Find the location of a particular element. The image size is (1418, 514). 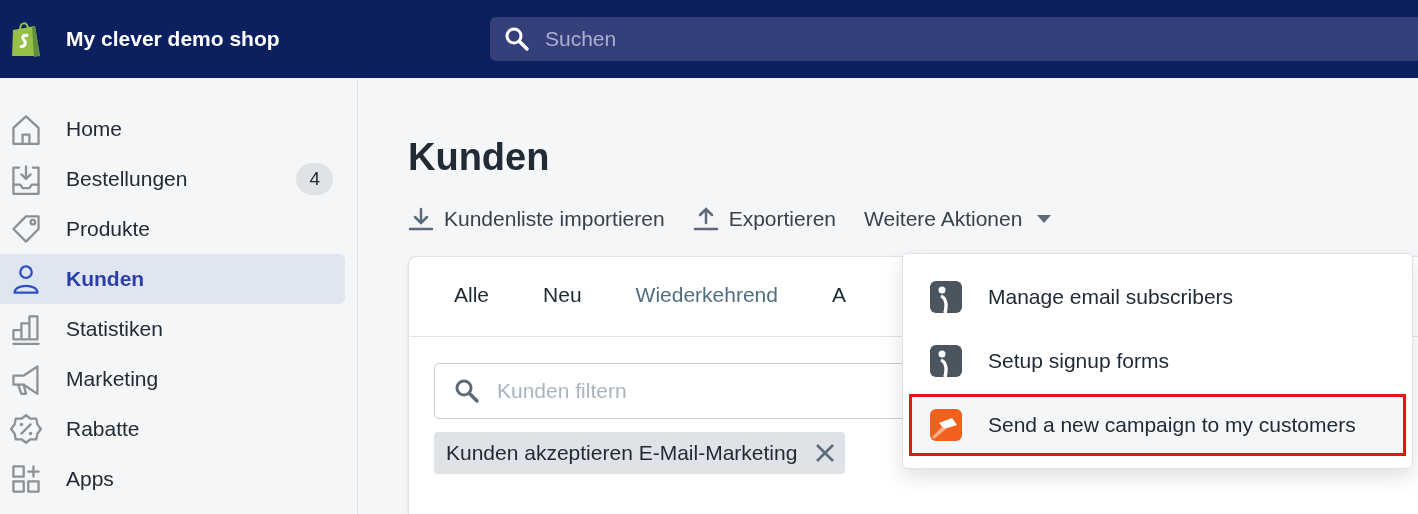

search-field: Suchen is located at coordinates (954, 39).